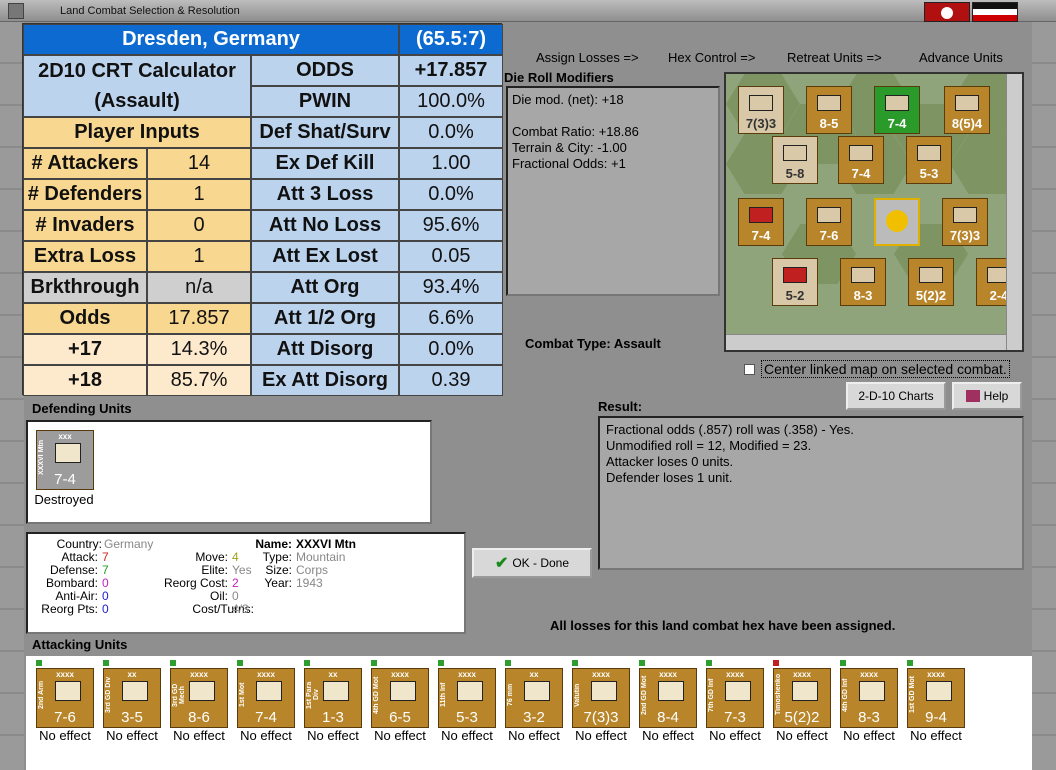  I want to click on map-counter: 5-2, so click(795, 282).